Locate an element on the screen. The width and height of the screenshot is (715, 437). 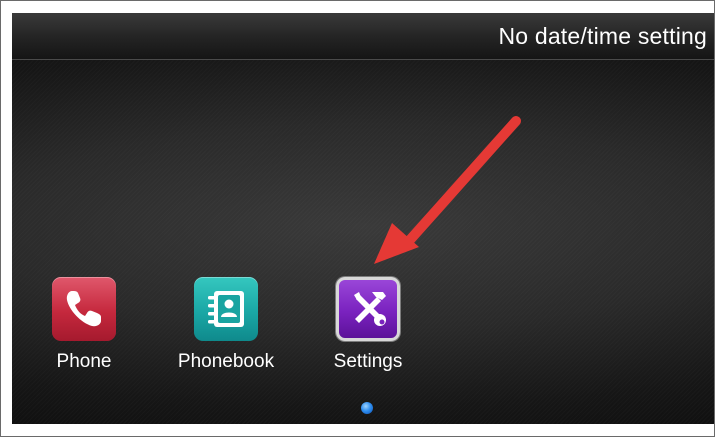
phone-icon is located at coordinates (84, 309).